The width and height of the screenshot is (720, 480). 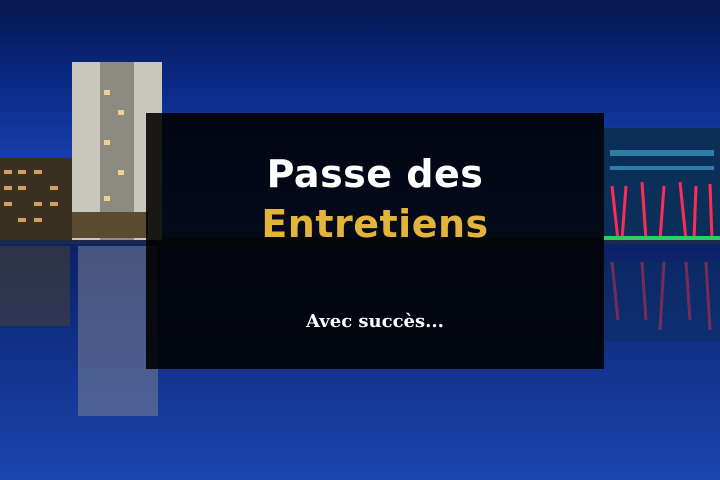 I want to click on headline-line-1: Passe des, so click(x=375, y=174).